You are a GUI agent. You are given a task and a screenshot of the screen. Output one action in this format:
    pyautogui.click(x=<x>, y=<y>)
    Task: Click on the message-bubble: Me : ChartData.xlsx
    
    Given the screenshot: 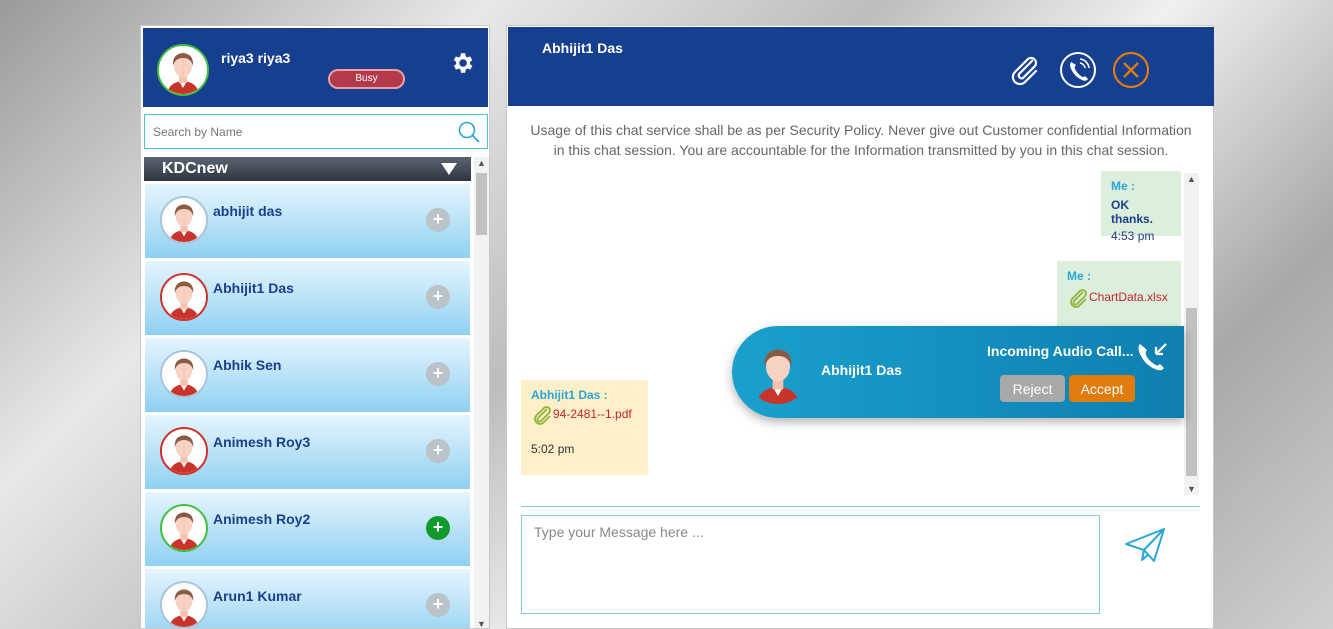 What is the action you would take?
    pyautogui.click(x=1119, y=295)
    